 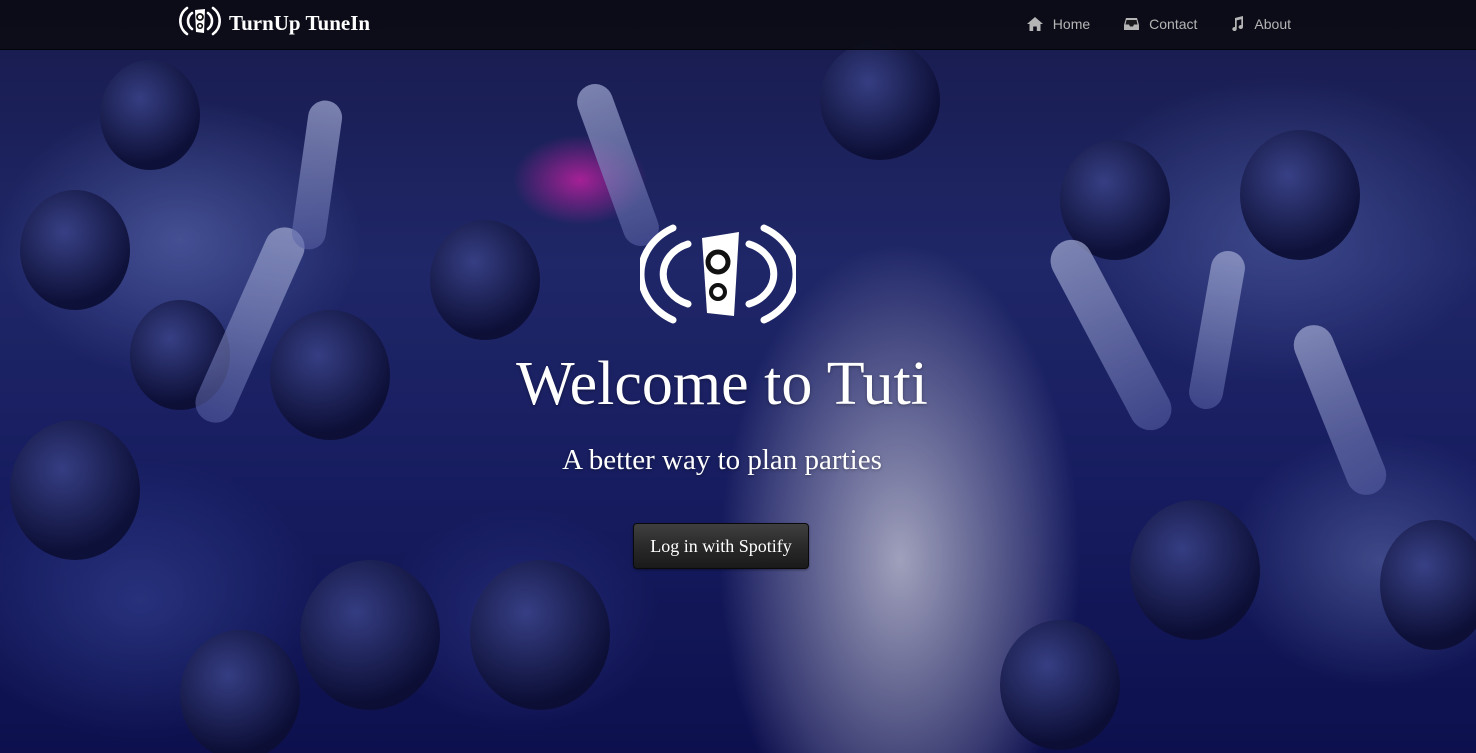 I want to click on hero-title: Welcome to Tuti, so click(x=722, y=384).